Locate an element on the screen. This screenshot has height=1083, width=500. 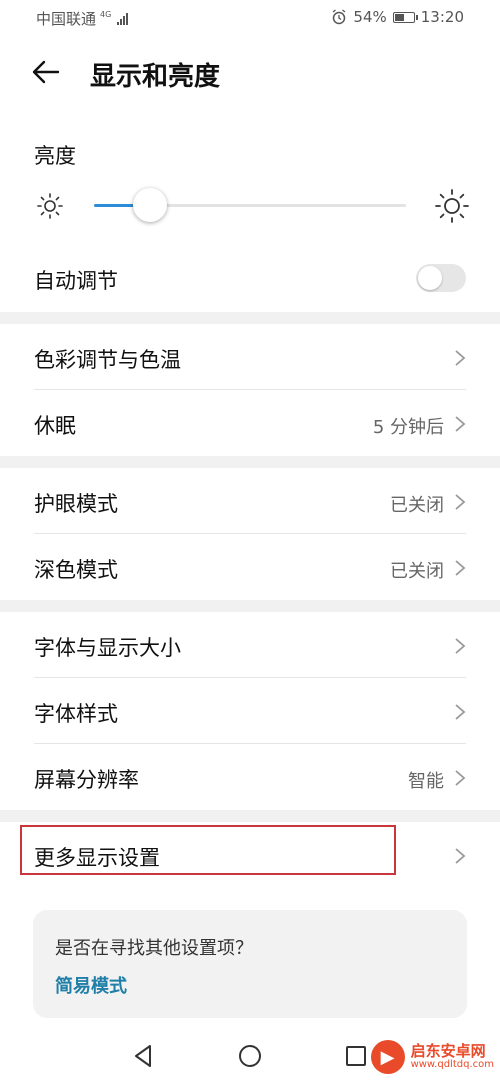
suggestion-question: 是否在寻找其他设置项？ is located at coordinates (154, 948).